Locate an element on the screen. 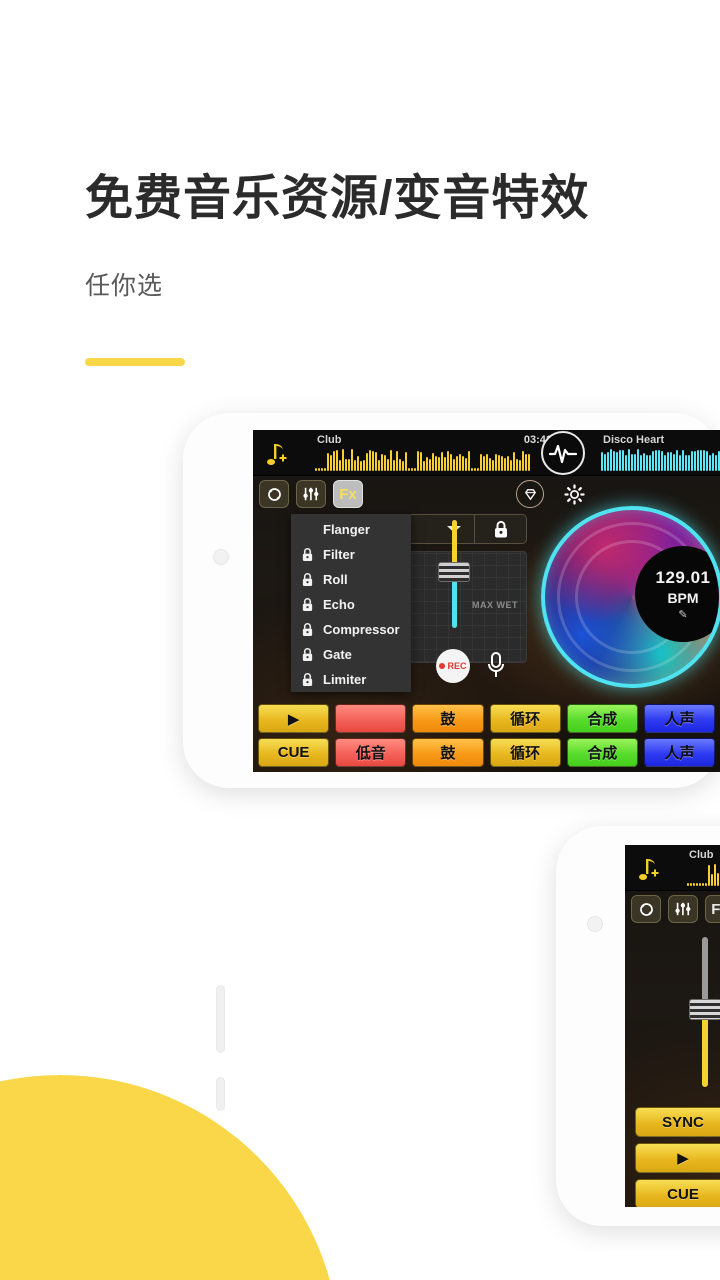 This screenshot has height=1280, width=720. bpm-display: 129.01 BPM ✎ is located at coordinates (677, 594).